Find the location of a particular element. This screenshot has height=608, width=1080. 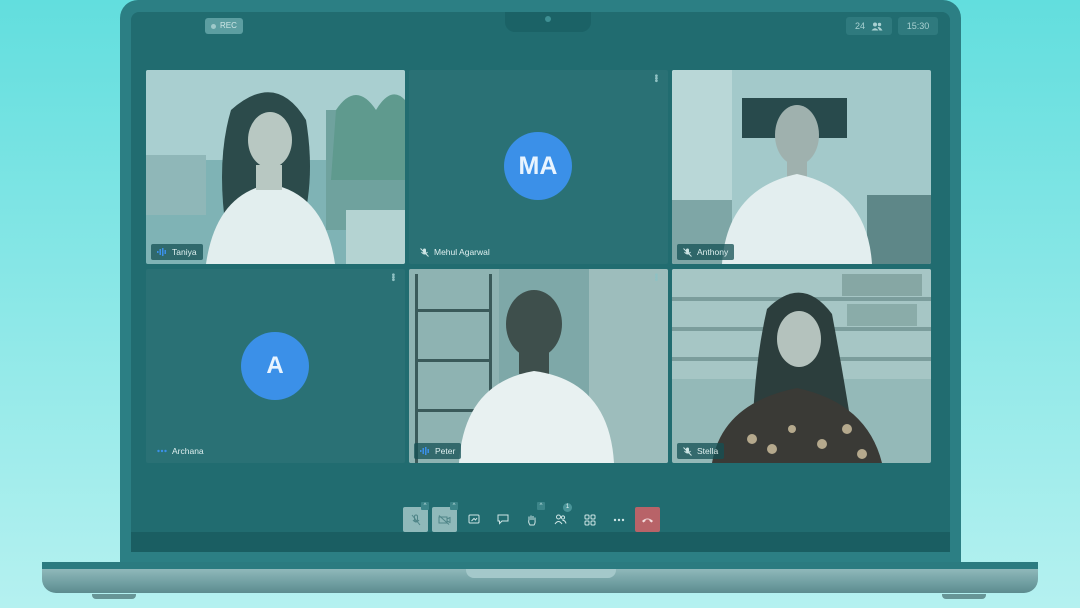

laptop-base is located at coordinates (540, 581).